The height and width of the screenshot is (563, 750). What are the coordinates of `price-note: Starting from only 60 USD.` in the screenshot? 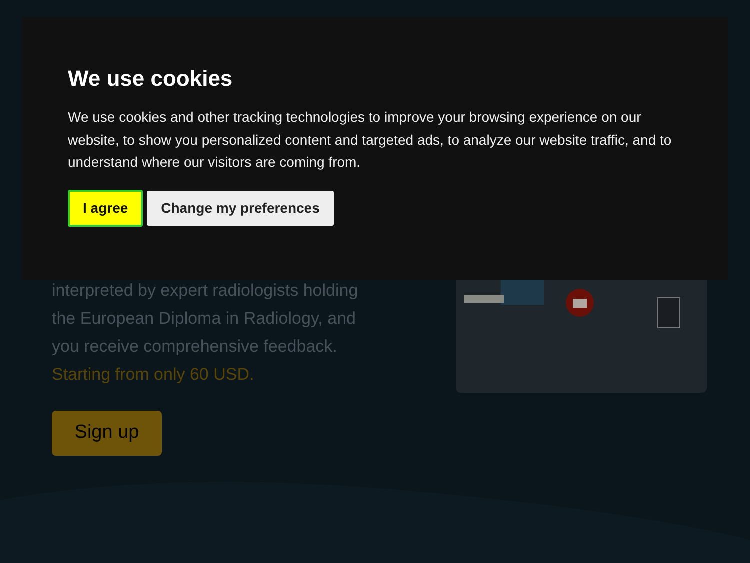 It's located at (154, 375).